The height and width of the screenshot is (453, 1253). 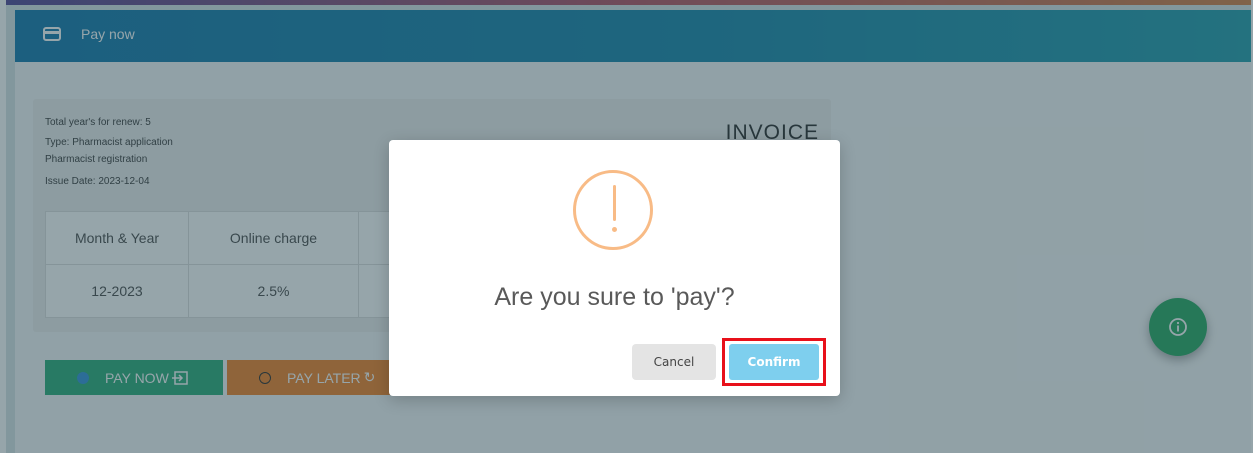 I want to click on confirm-highlight-box: Confirm, so click(x=774, y=362).